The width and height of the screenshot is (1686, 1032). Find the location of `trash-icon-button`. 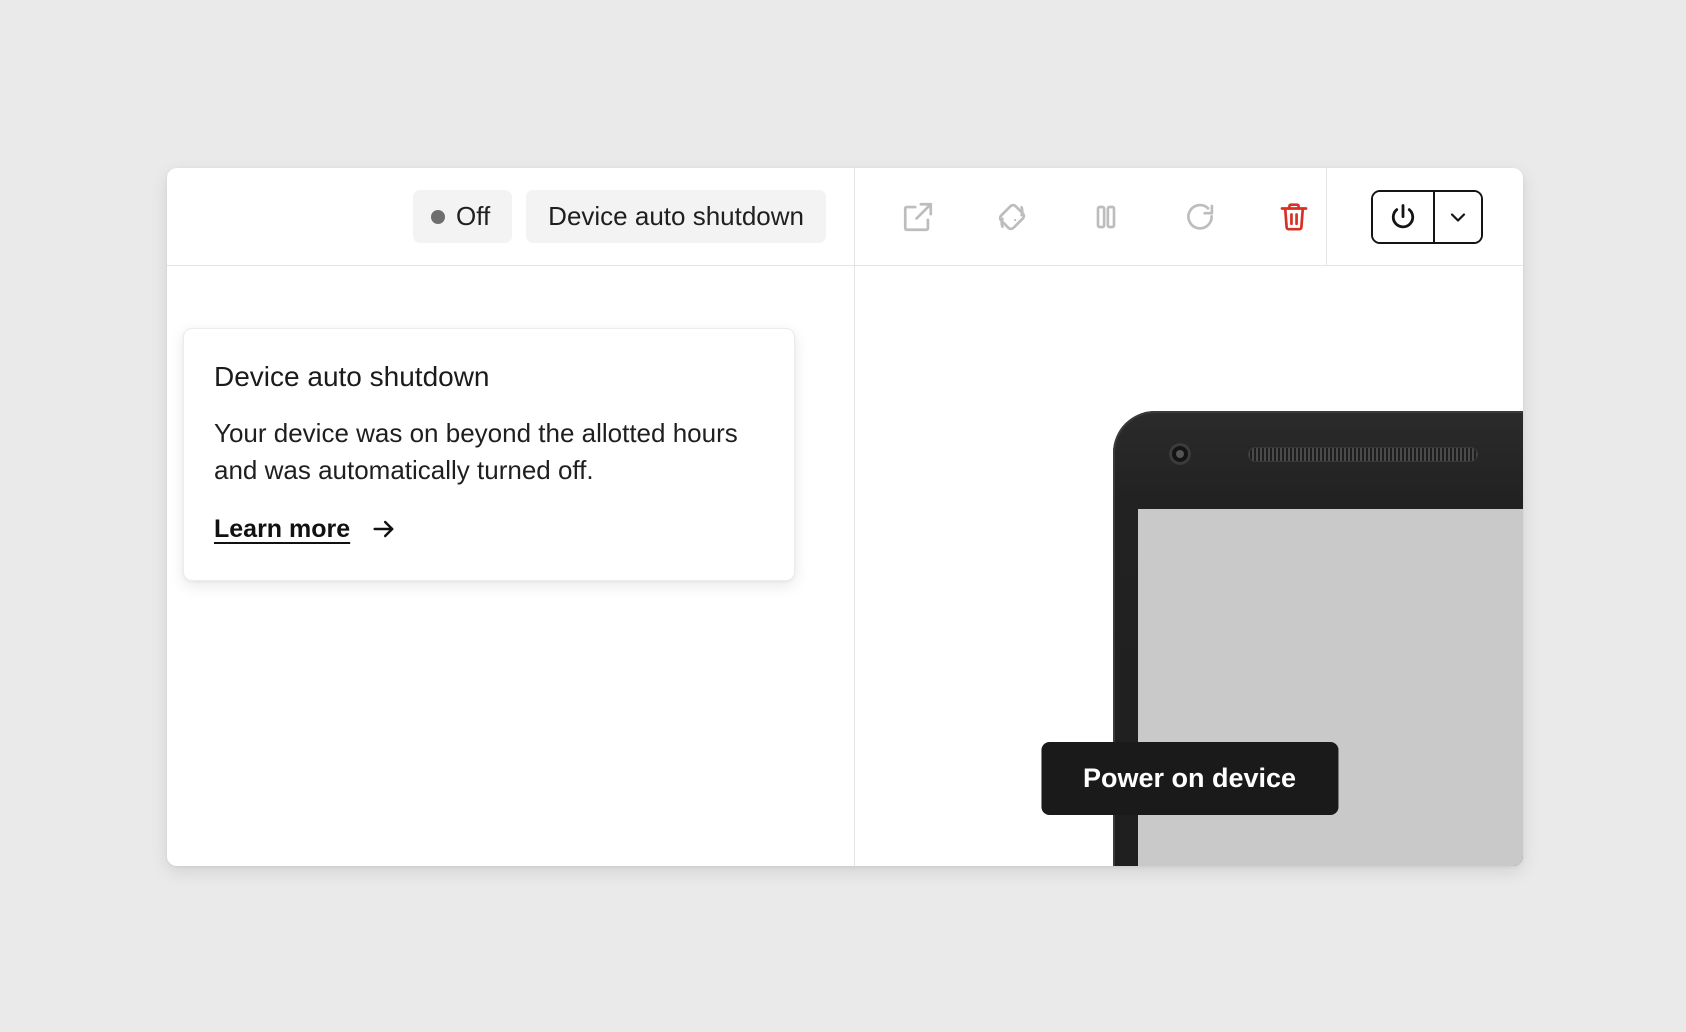

trash-icon-button is located at coordinates (1294, 217).